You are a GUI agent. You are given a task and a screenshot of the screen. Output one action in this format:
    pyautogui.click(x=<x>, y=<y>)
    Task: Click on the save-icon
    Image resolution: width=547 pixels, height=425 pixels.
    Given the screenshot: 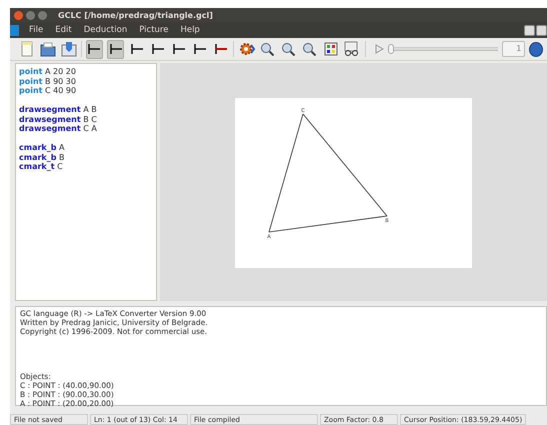 What is the action you would take?
    pyautogui.click(x=68, y=49)
    